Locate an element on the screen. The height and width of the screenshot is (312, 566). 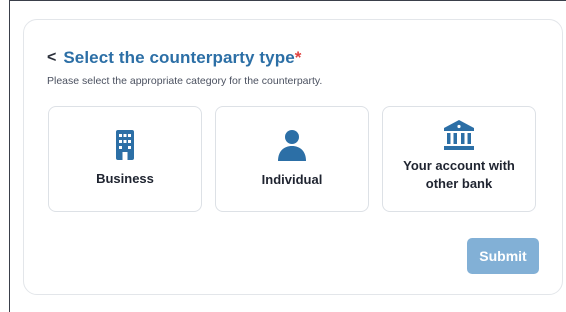
submit-button: Submit is located at coordinates (503, 256).